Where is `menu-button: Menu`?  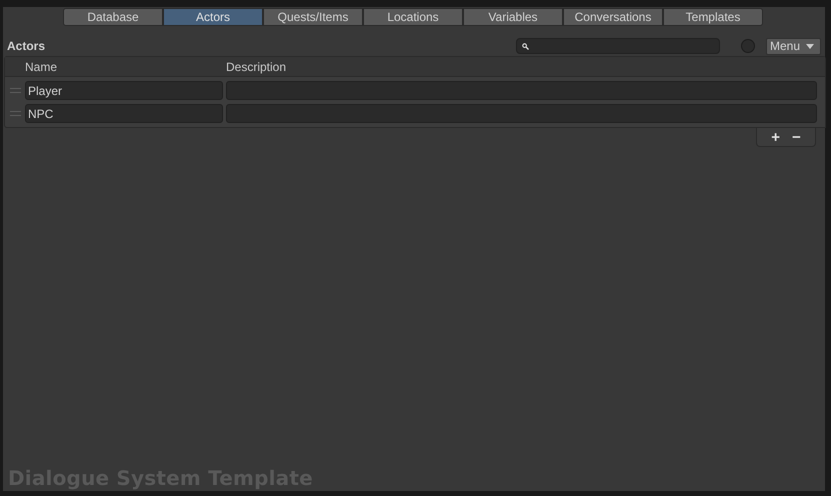
menu-button: Menu is located at coordinates (793, 46).